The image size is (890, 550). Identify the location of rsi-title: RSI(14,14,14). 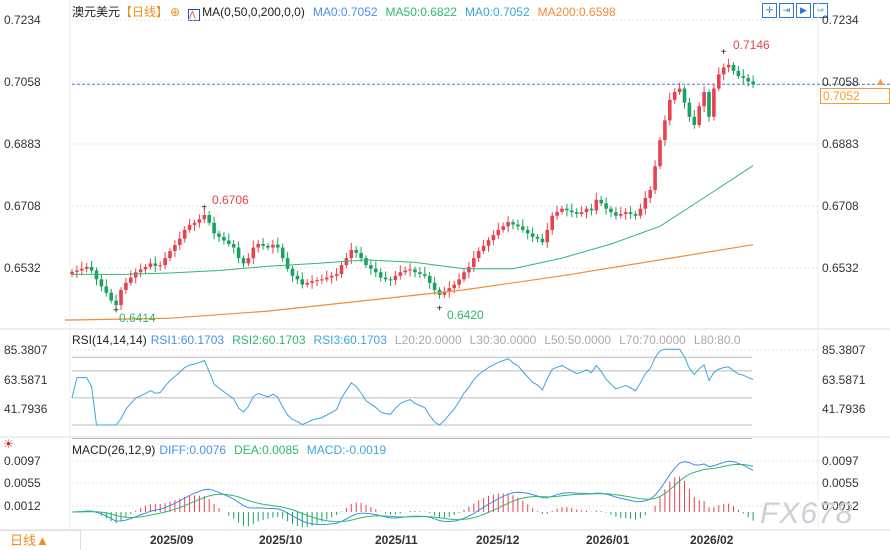
(109, 340).